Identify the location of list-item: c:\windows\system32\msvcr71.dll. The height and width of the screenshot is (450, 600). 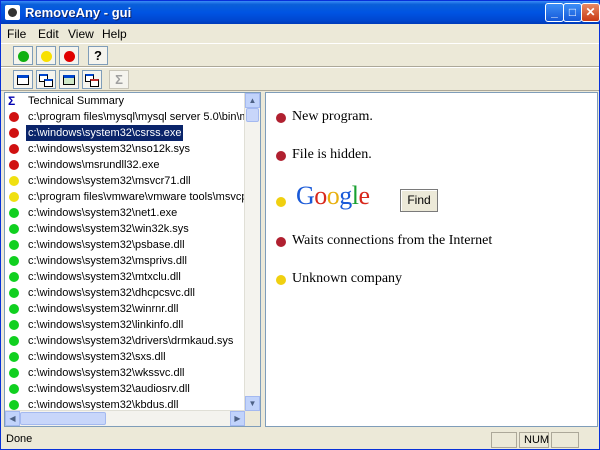
(126, 181).